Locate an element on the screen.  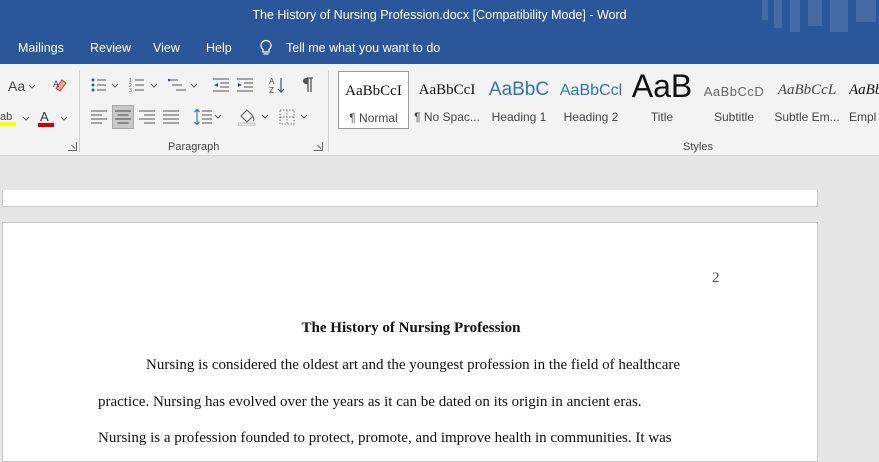
style-preview: AaBbC is located at coordinates (519, 89).